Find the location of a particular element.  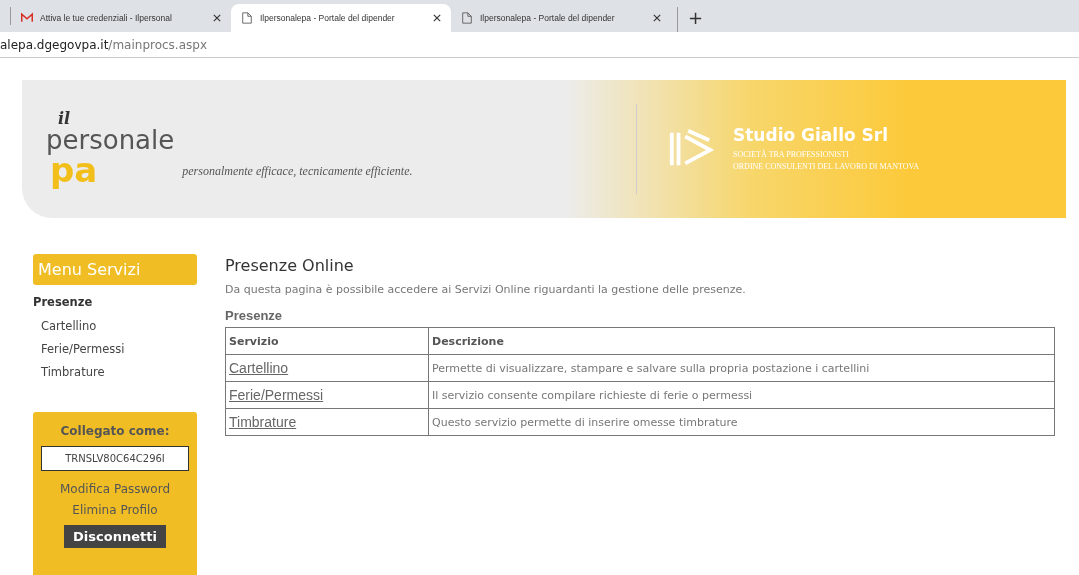

logout-button: Disconnetti is located at coordinates (115, 536).